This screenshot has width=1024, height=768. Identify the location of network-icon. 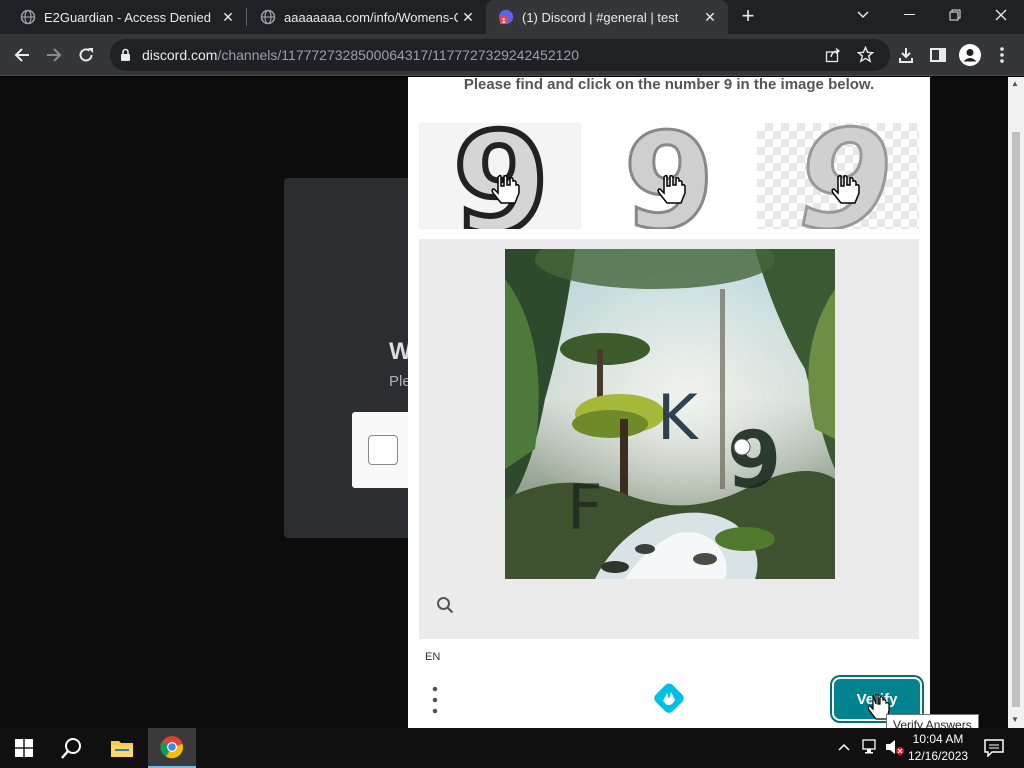
(871, 748).